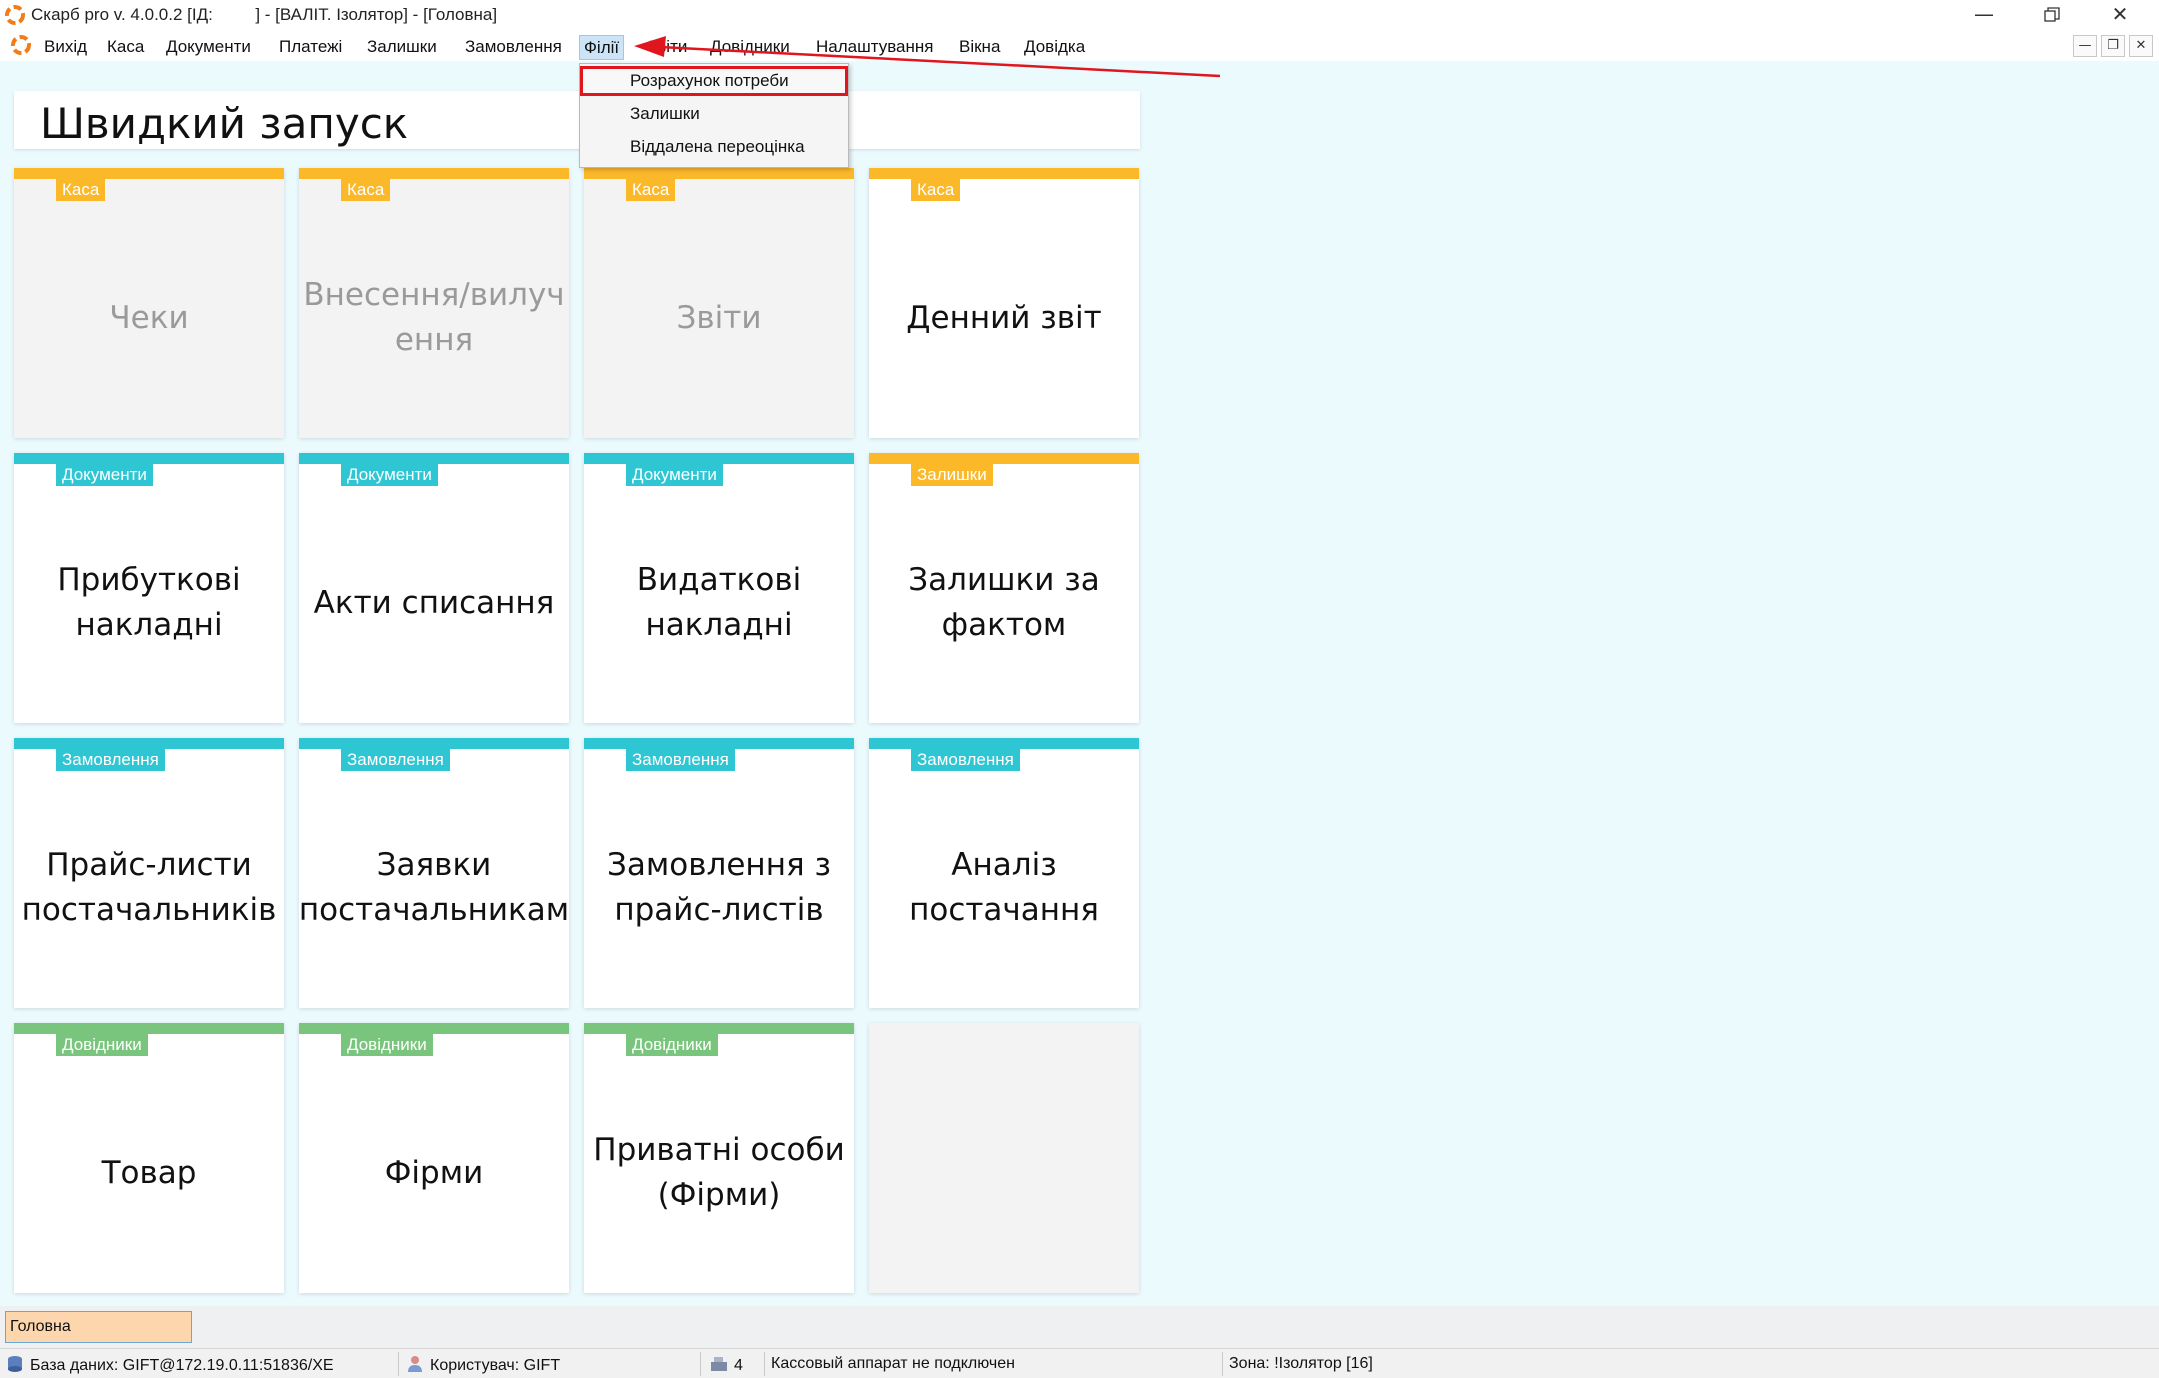 This screenshot has height=1378, width=2159. Describe the element at coordinates (714, 81) in the screenshot. I see `menu-item-demand-calculation: Розрахунок потреби` at that location.